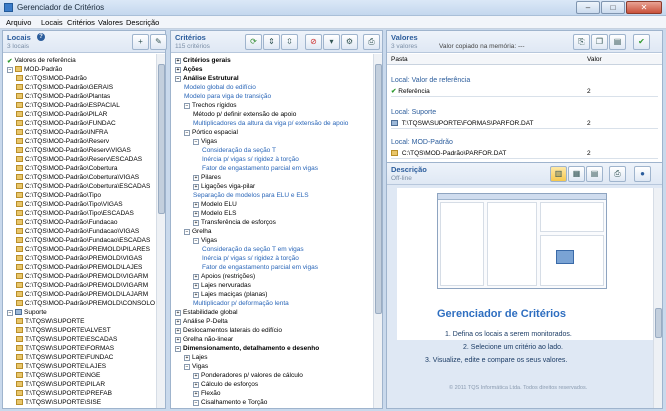  Describe the element at coordinates (142, 22) in the screenshot. I see `menu-descricao: Descrição` at that location.